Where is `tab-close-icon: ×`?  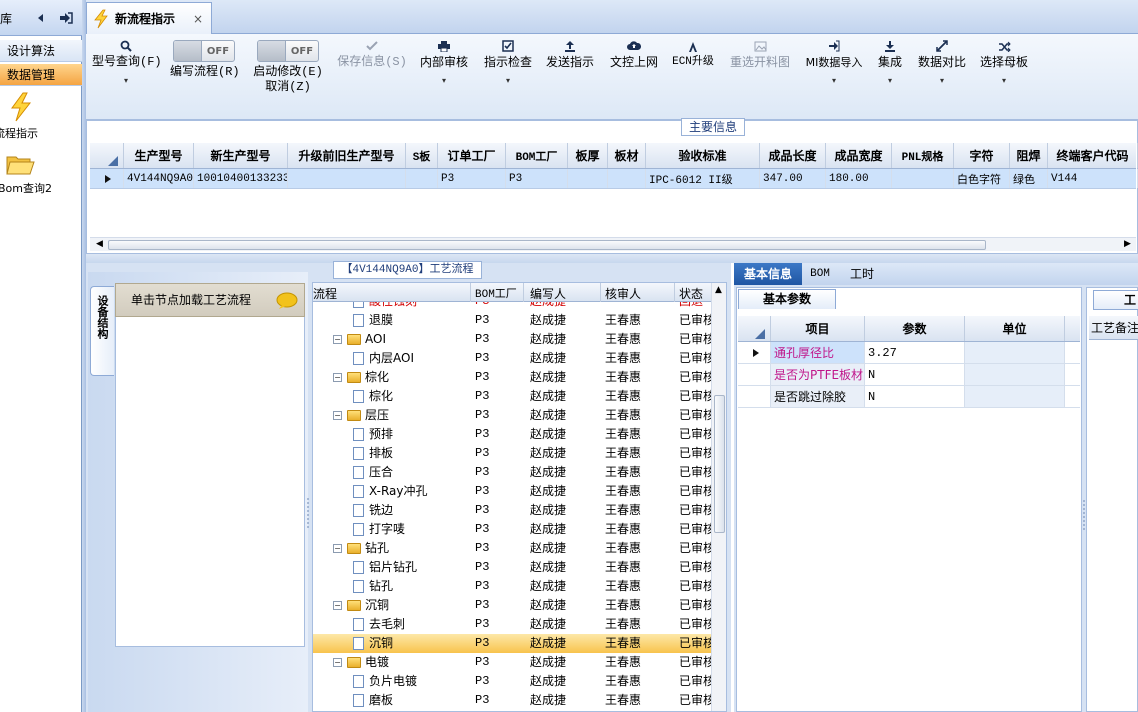 tab-close-icon: × is located at coordinates (198, 19).